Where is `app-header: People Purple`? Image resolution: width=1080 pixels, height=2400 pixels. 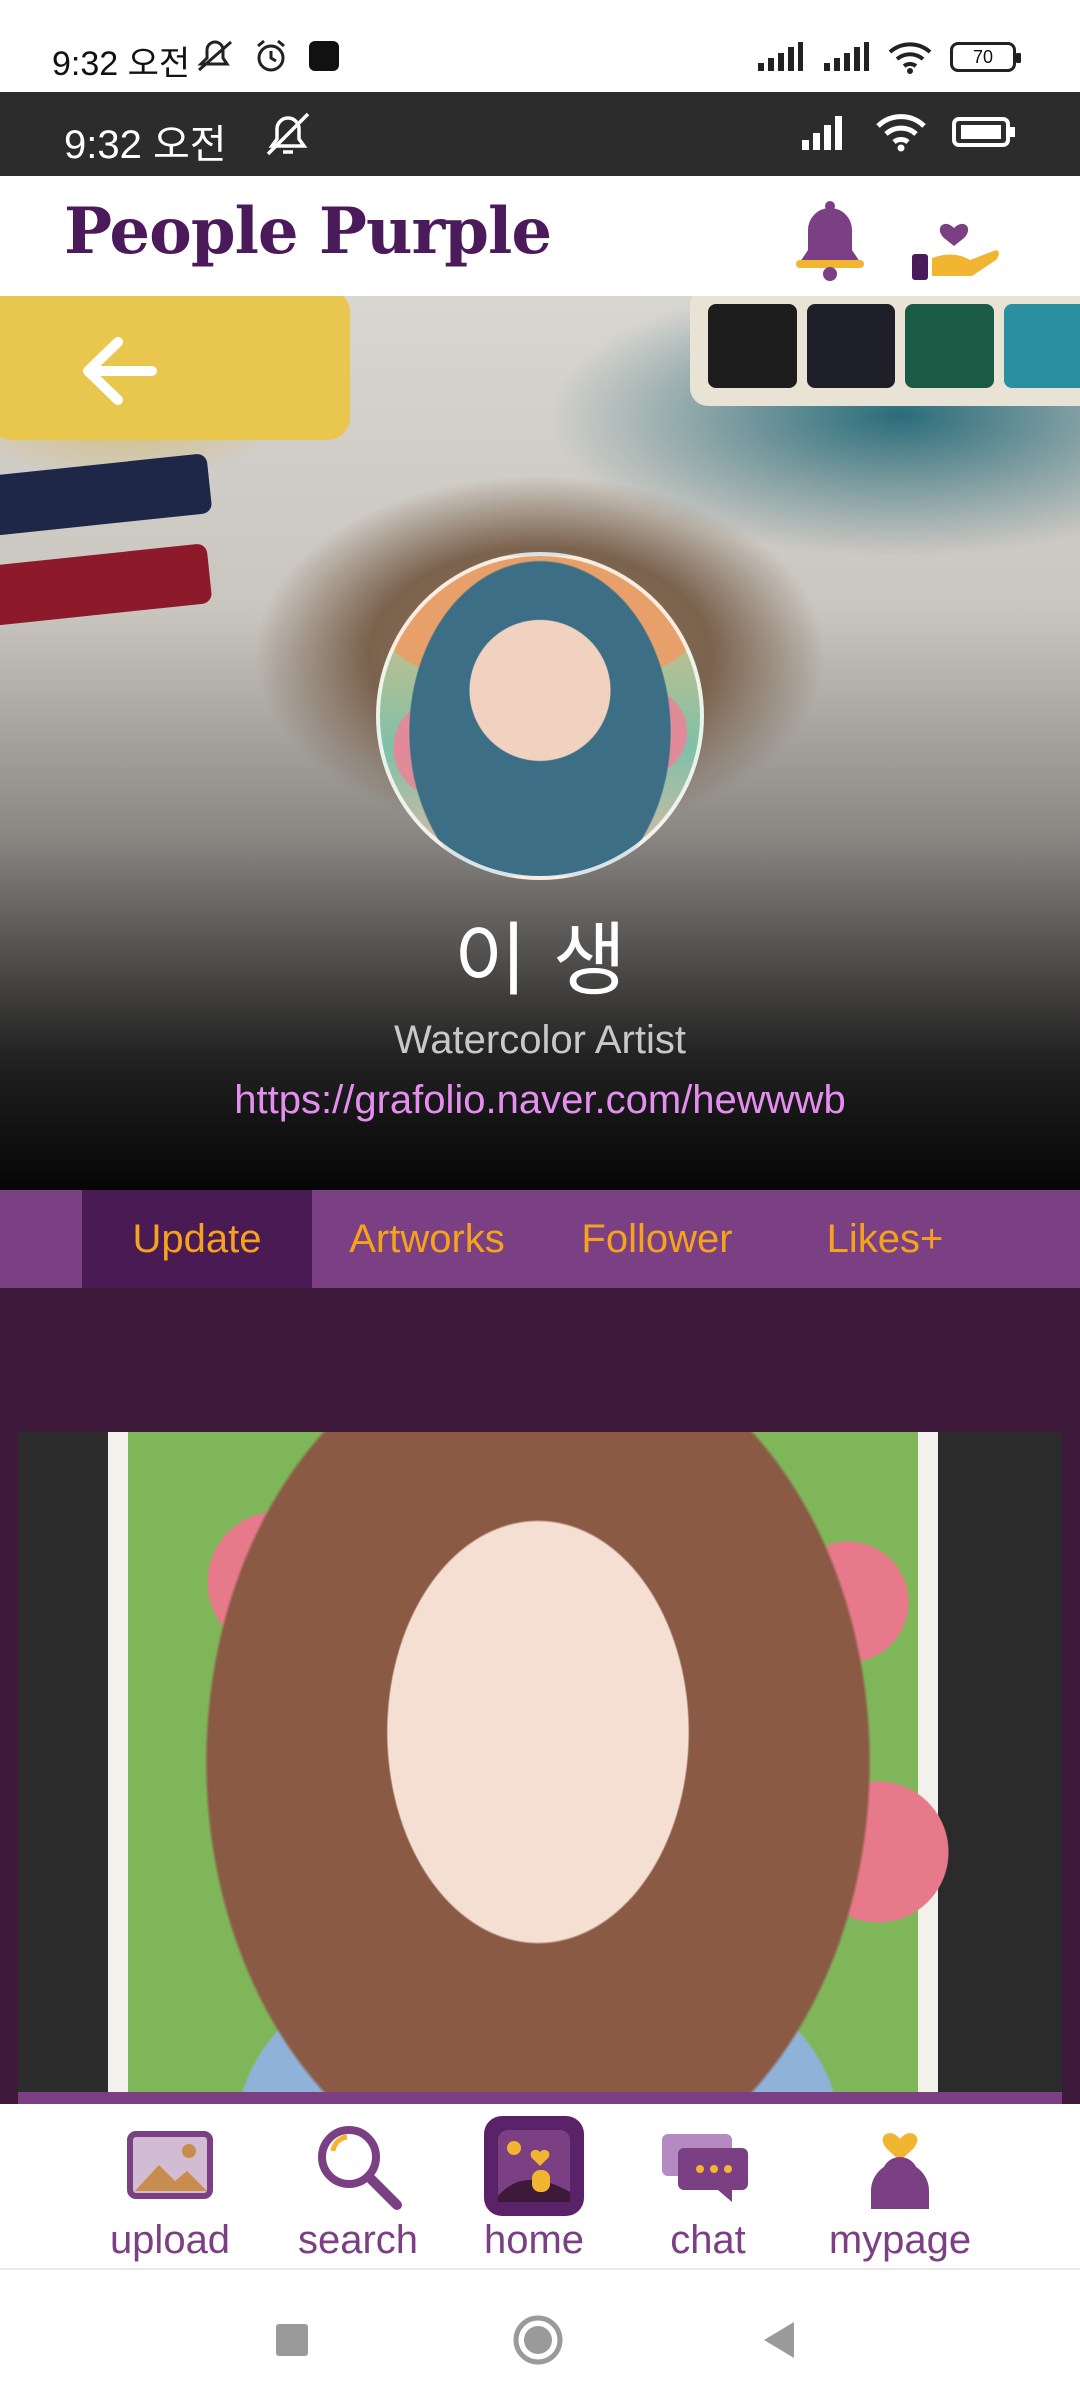
app-header: People Purple is located at coordinates (540, 236).